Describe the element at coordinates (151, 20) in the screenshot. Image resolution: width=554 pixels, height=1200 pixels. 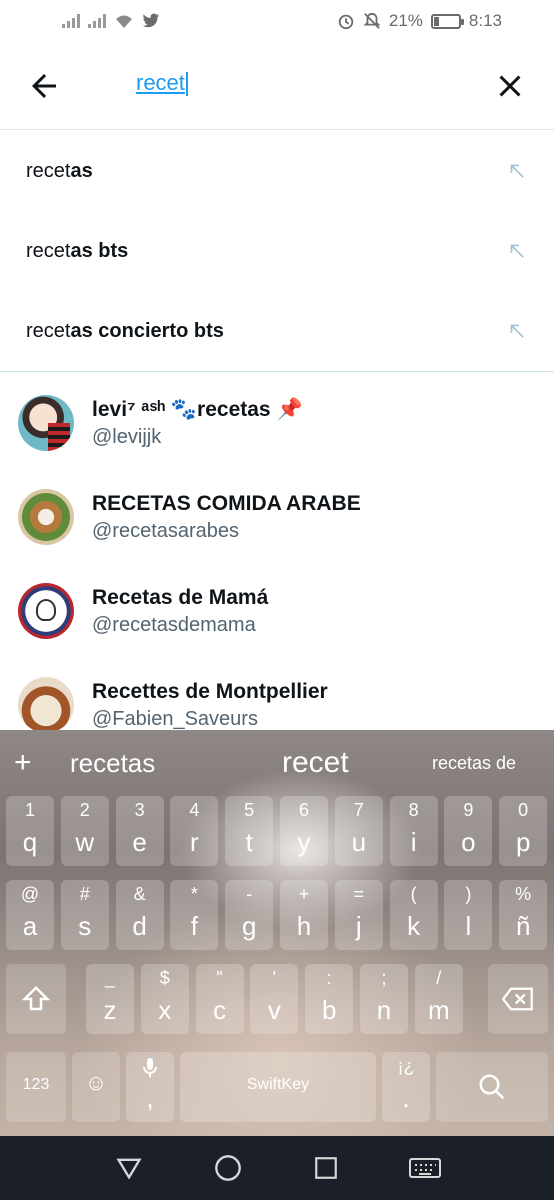
I see `twitter-bird-icon` at that location.